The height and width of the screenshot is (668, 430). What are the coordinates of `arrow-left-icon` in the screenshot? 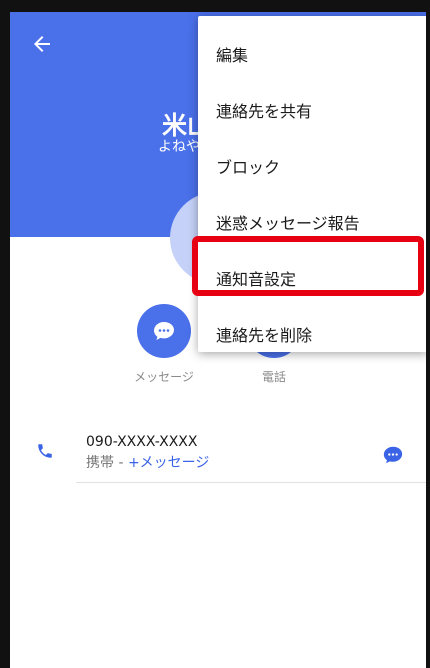 It's located at (42, 44).